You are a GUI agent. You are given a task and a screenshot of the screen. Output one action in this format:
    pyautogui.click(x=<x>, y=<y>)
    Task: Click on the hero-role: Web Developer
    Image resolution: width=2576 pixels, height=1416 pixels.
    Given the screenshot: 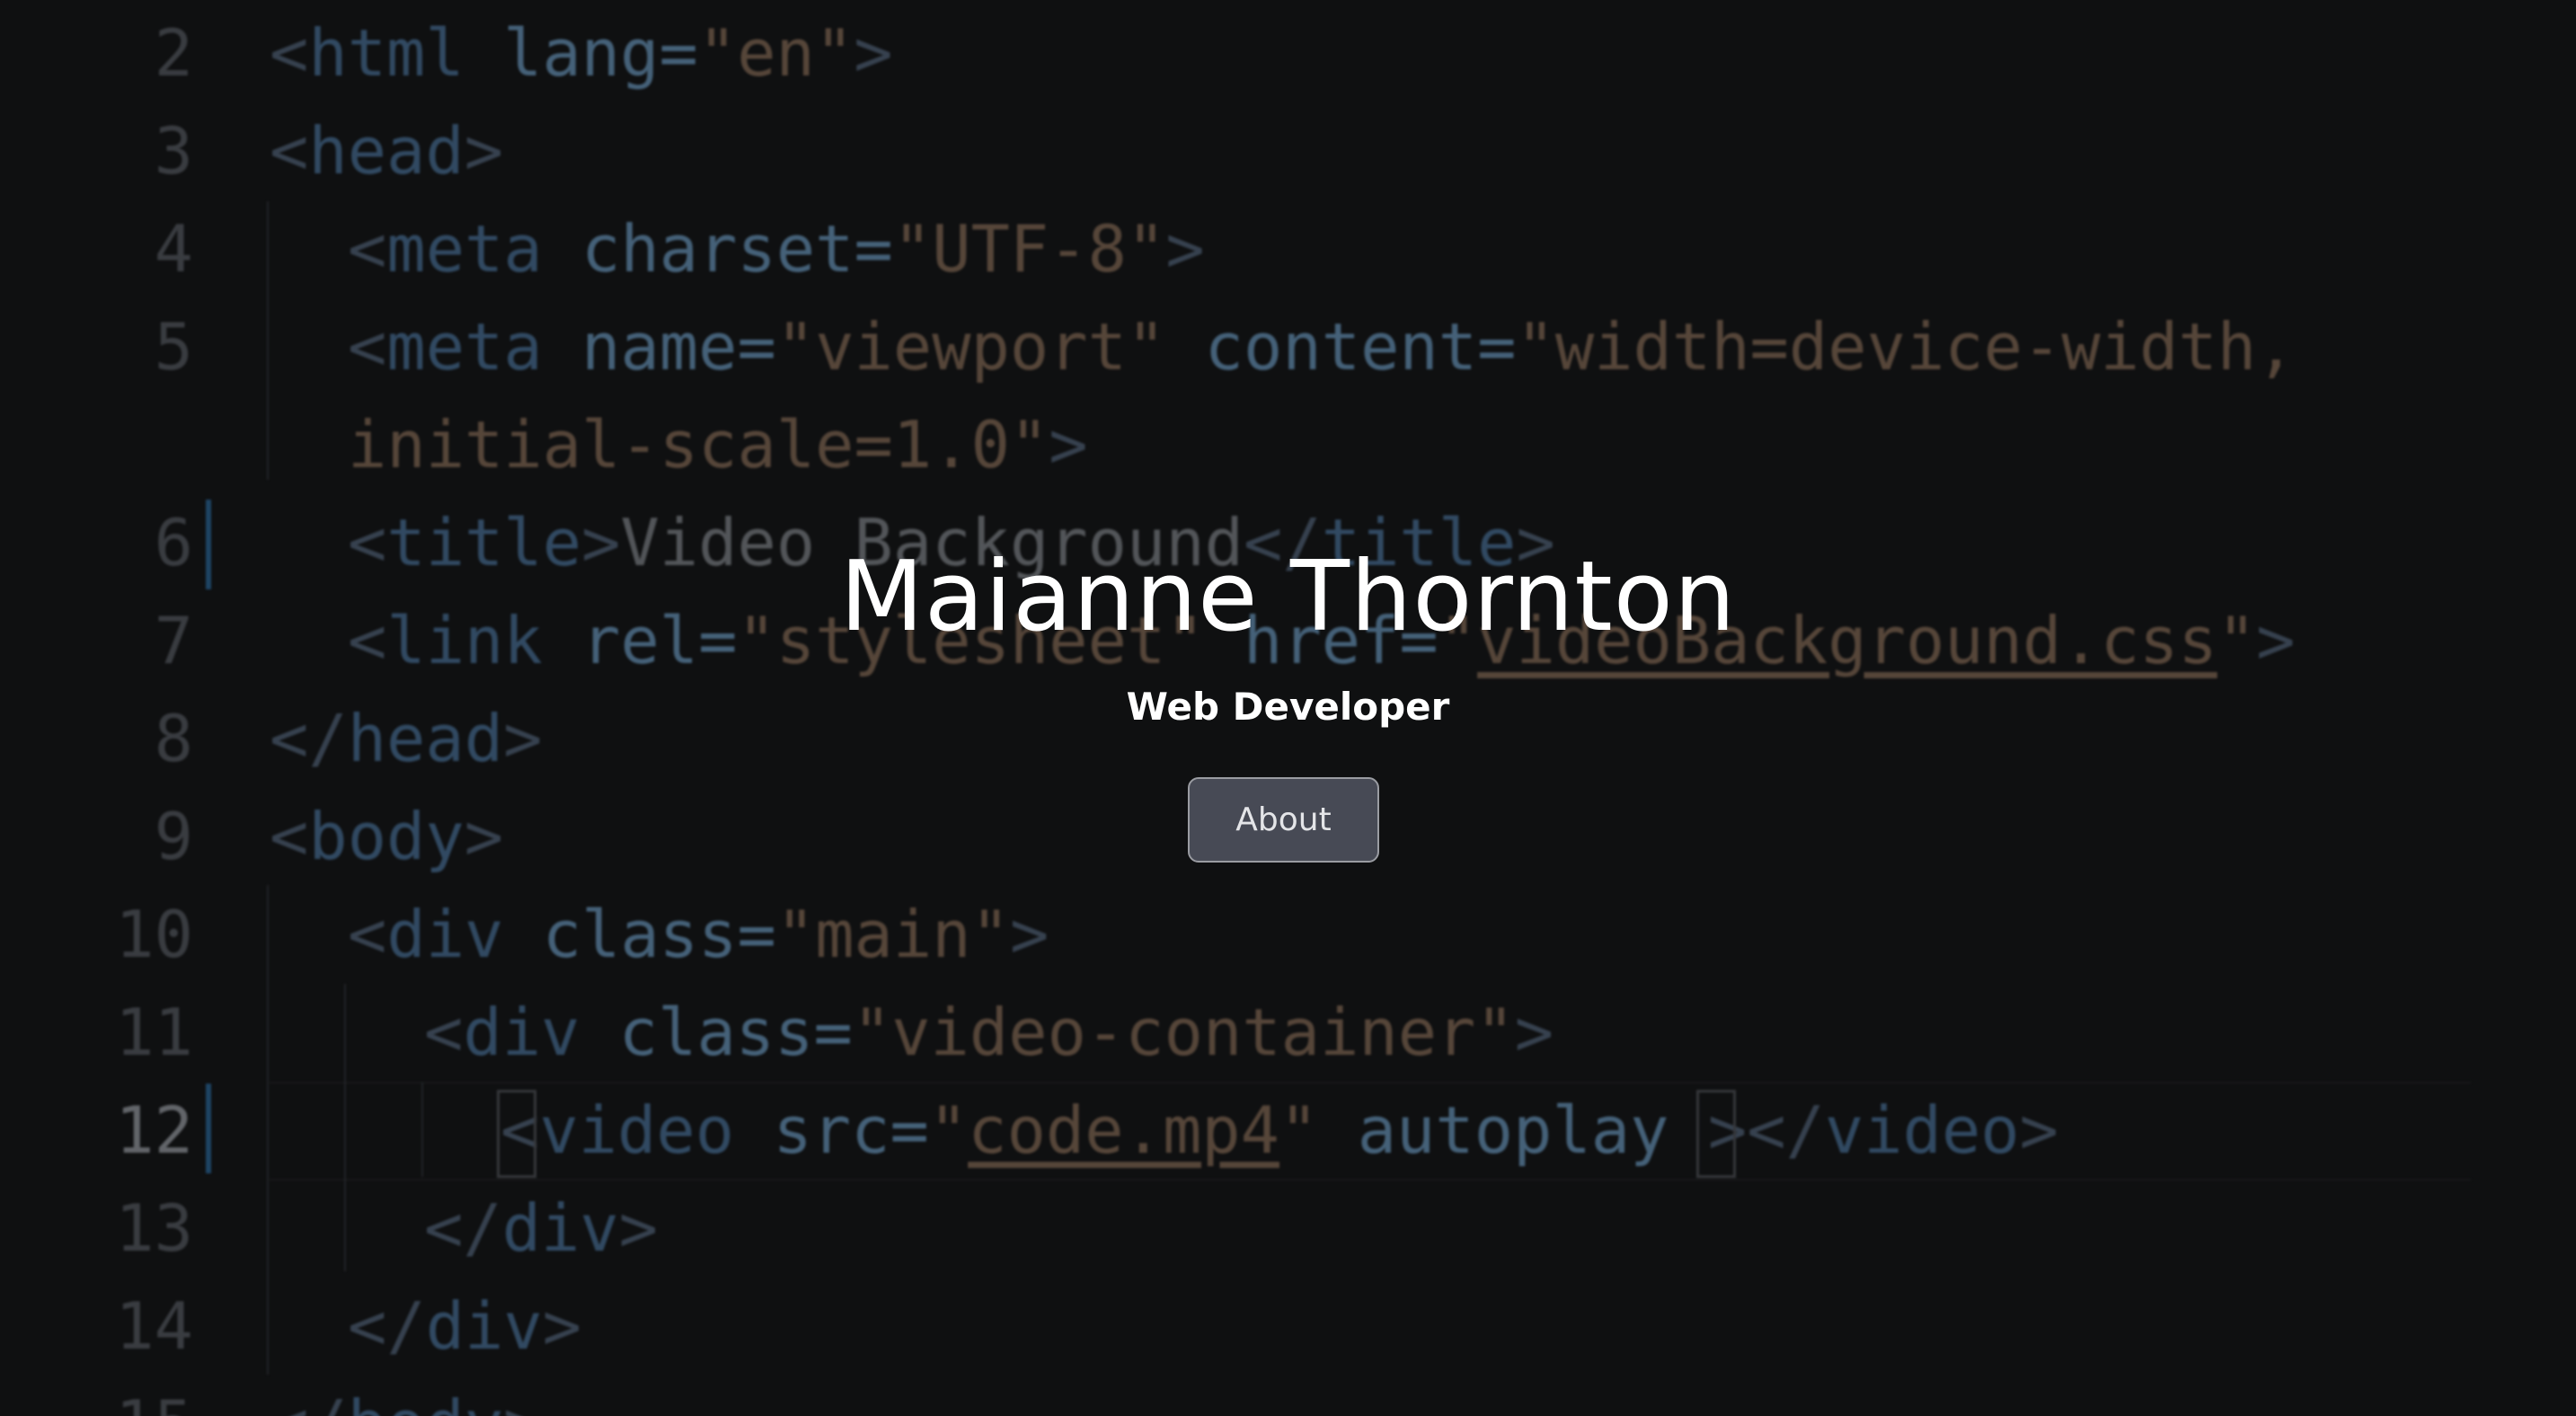 What is the action you would take?
    pyautogui.click(x=1288, y=707)
    